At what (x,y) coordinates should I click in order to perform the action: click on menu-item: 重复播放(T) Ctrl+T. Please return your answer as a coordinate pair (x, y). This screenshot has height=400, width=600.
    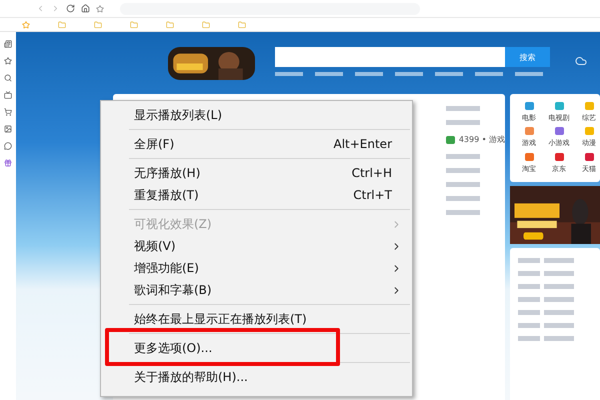
    Looking at the image, I should click on (256, 195).